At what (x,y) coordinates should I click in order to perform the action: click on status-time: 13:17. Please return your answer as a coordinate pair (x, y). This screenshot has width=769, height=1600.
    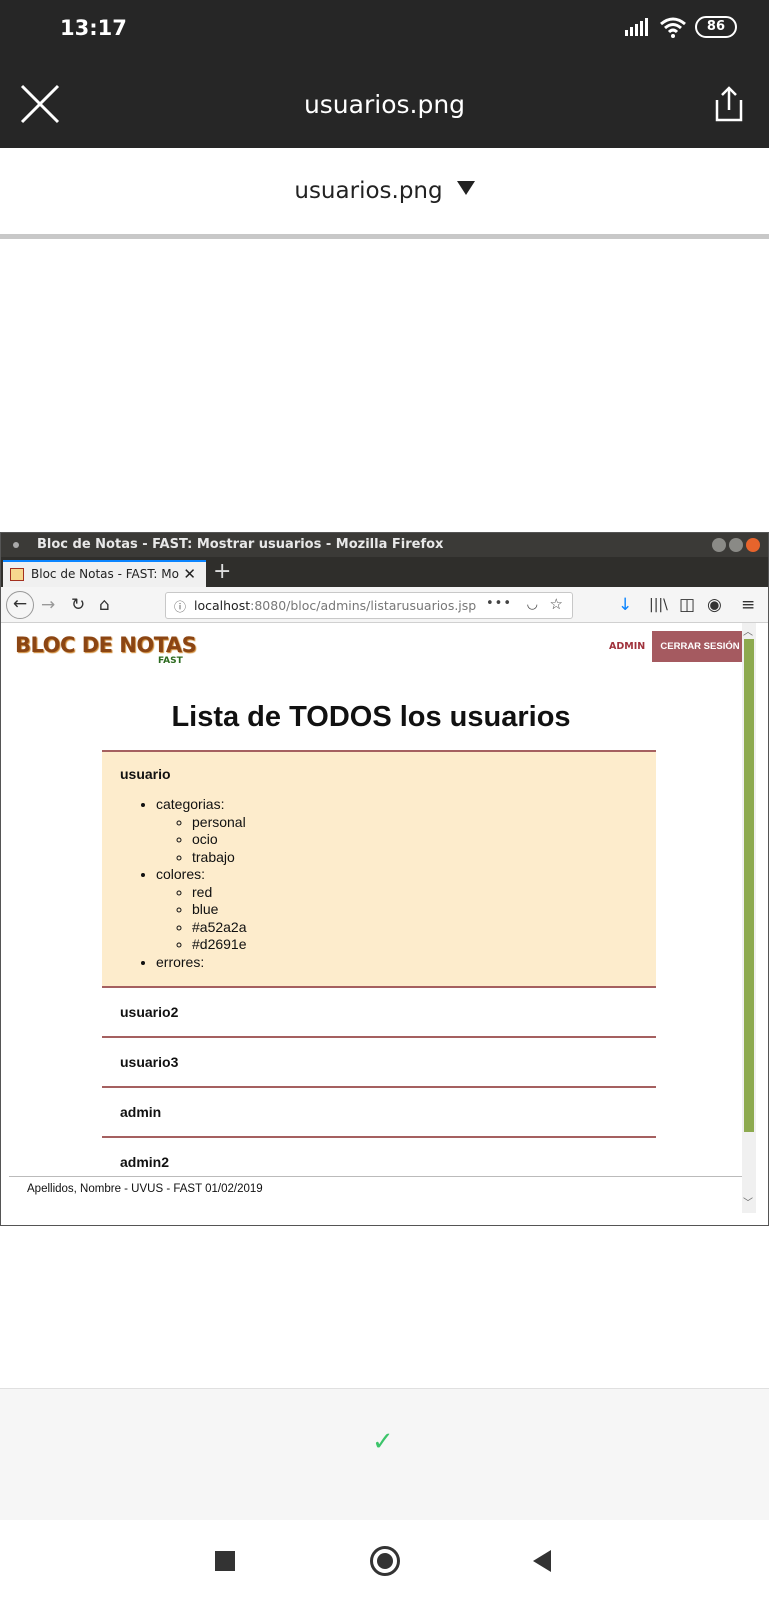
    Looking at the image, I should click on (93, 28).